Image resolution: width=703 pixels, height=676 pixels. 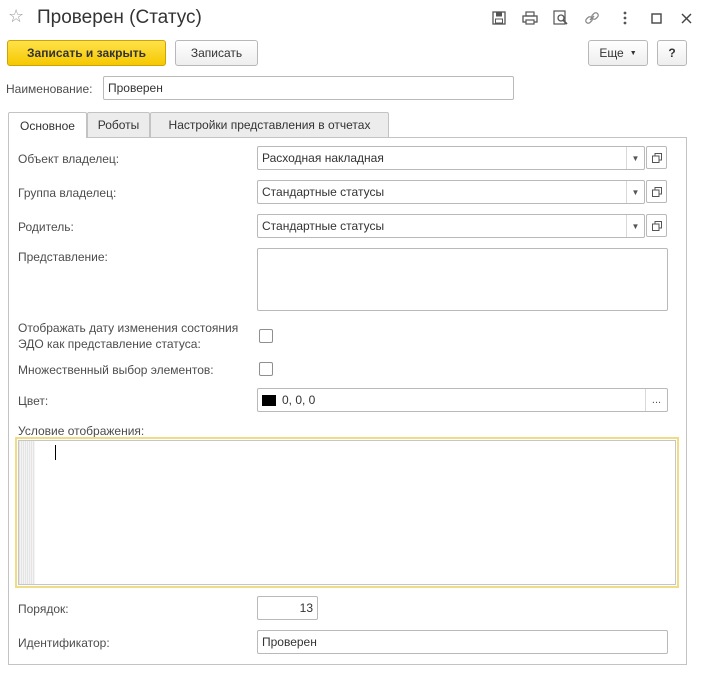 What do you see at coordinates (462, 279) in the screenshot?
I see `presentation-textarea` at bounding box center [462, 279].